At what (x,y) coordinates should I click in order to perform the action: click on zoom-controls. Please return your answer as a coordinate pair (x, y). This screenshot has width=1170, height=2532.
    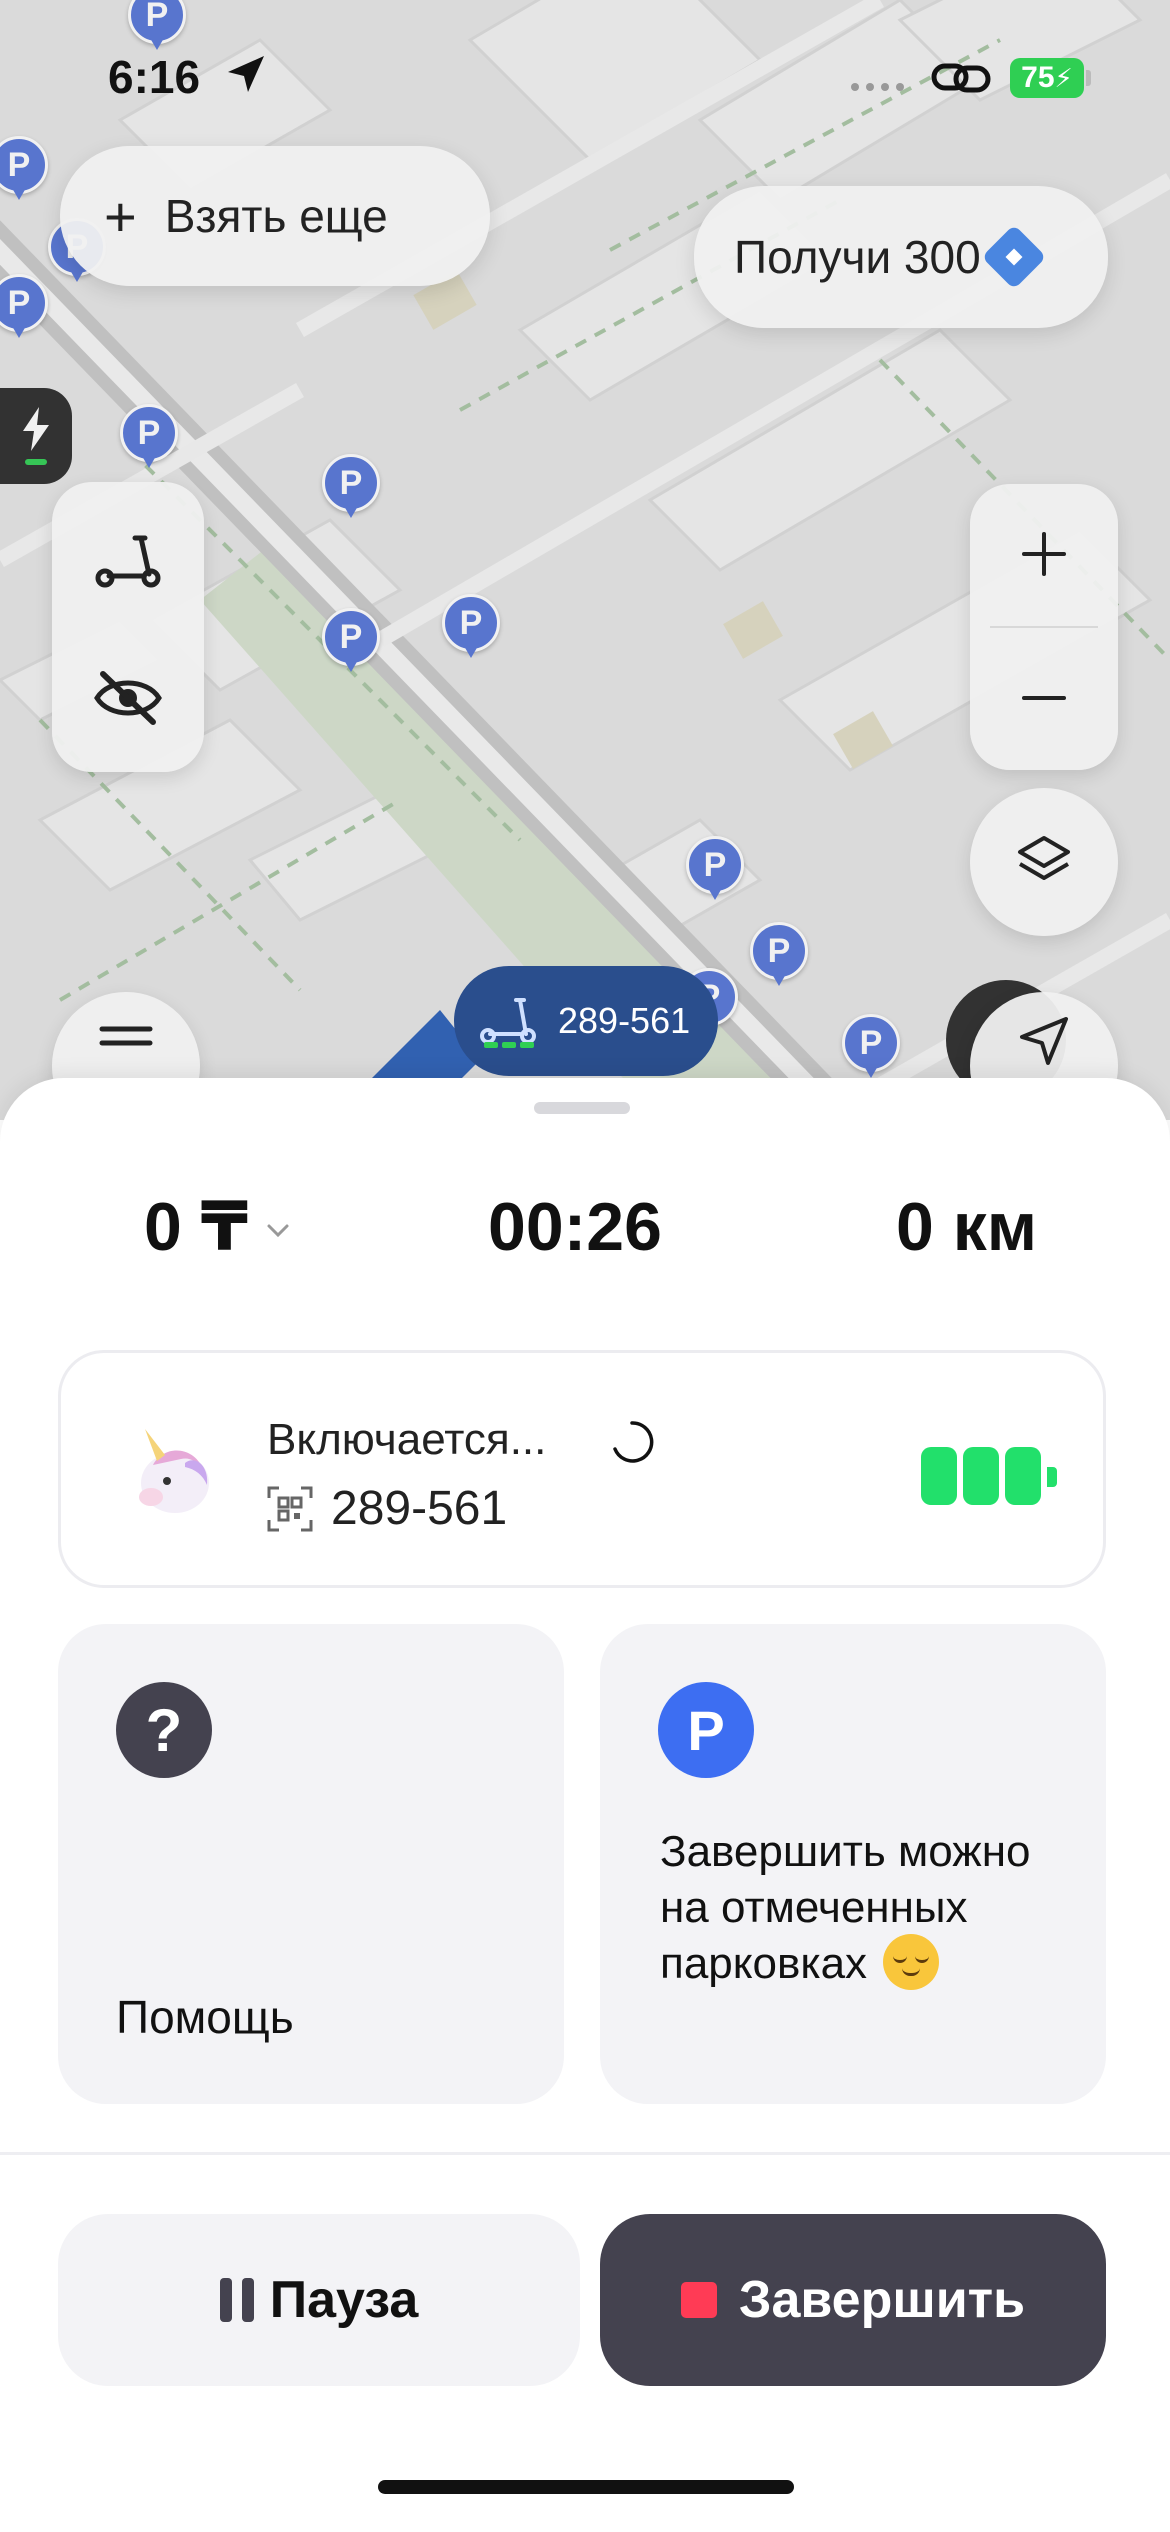
    Looking at the image, I should click on (1044, 627).